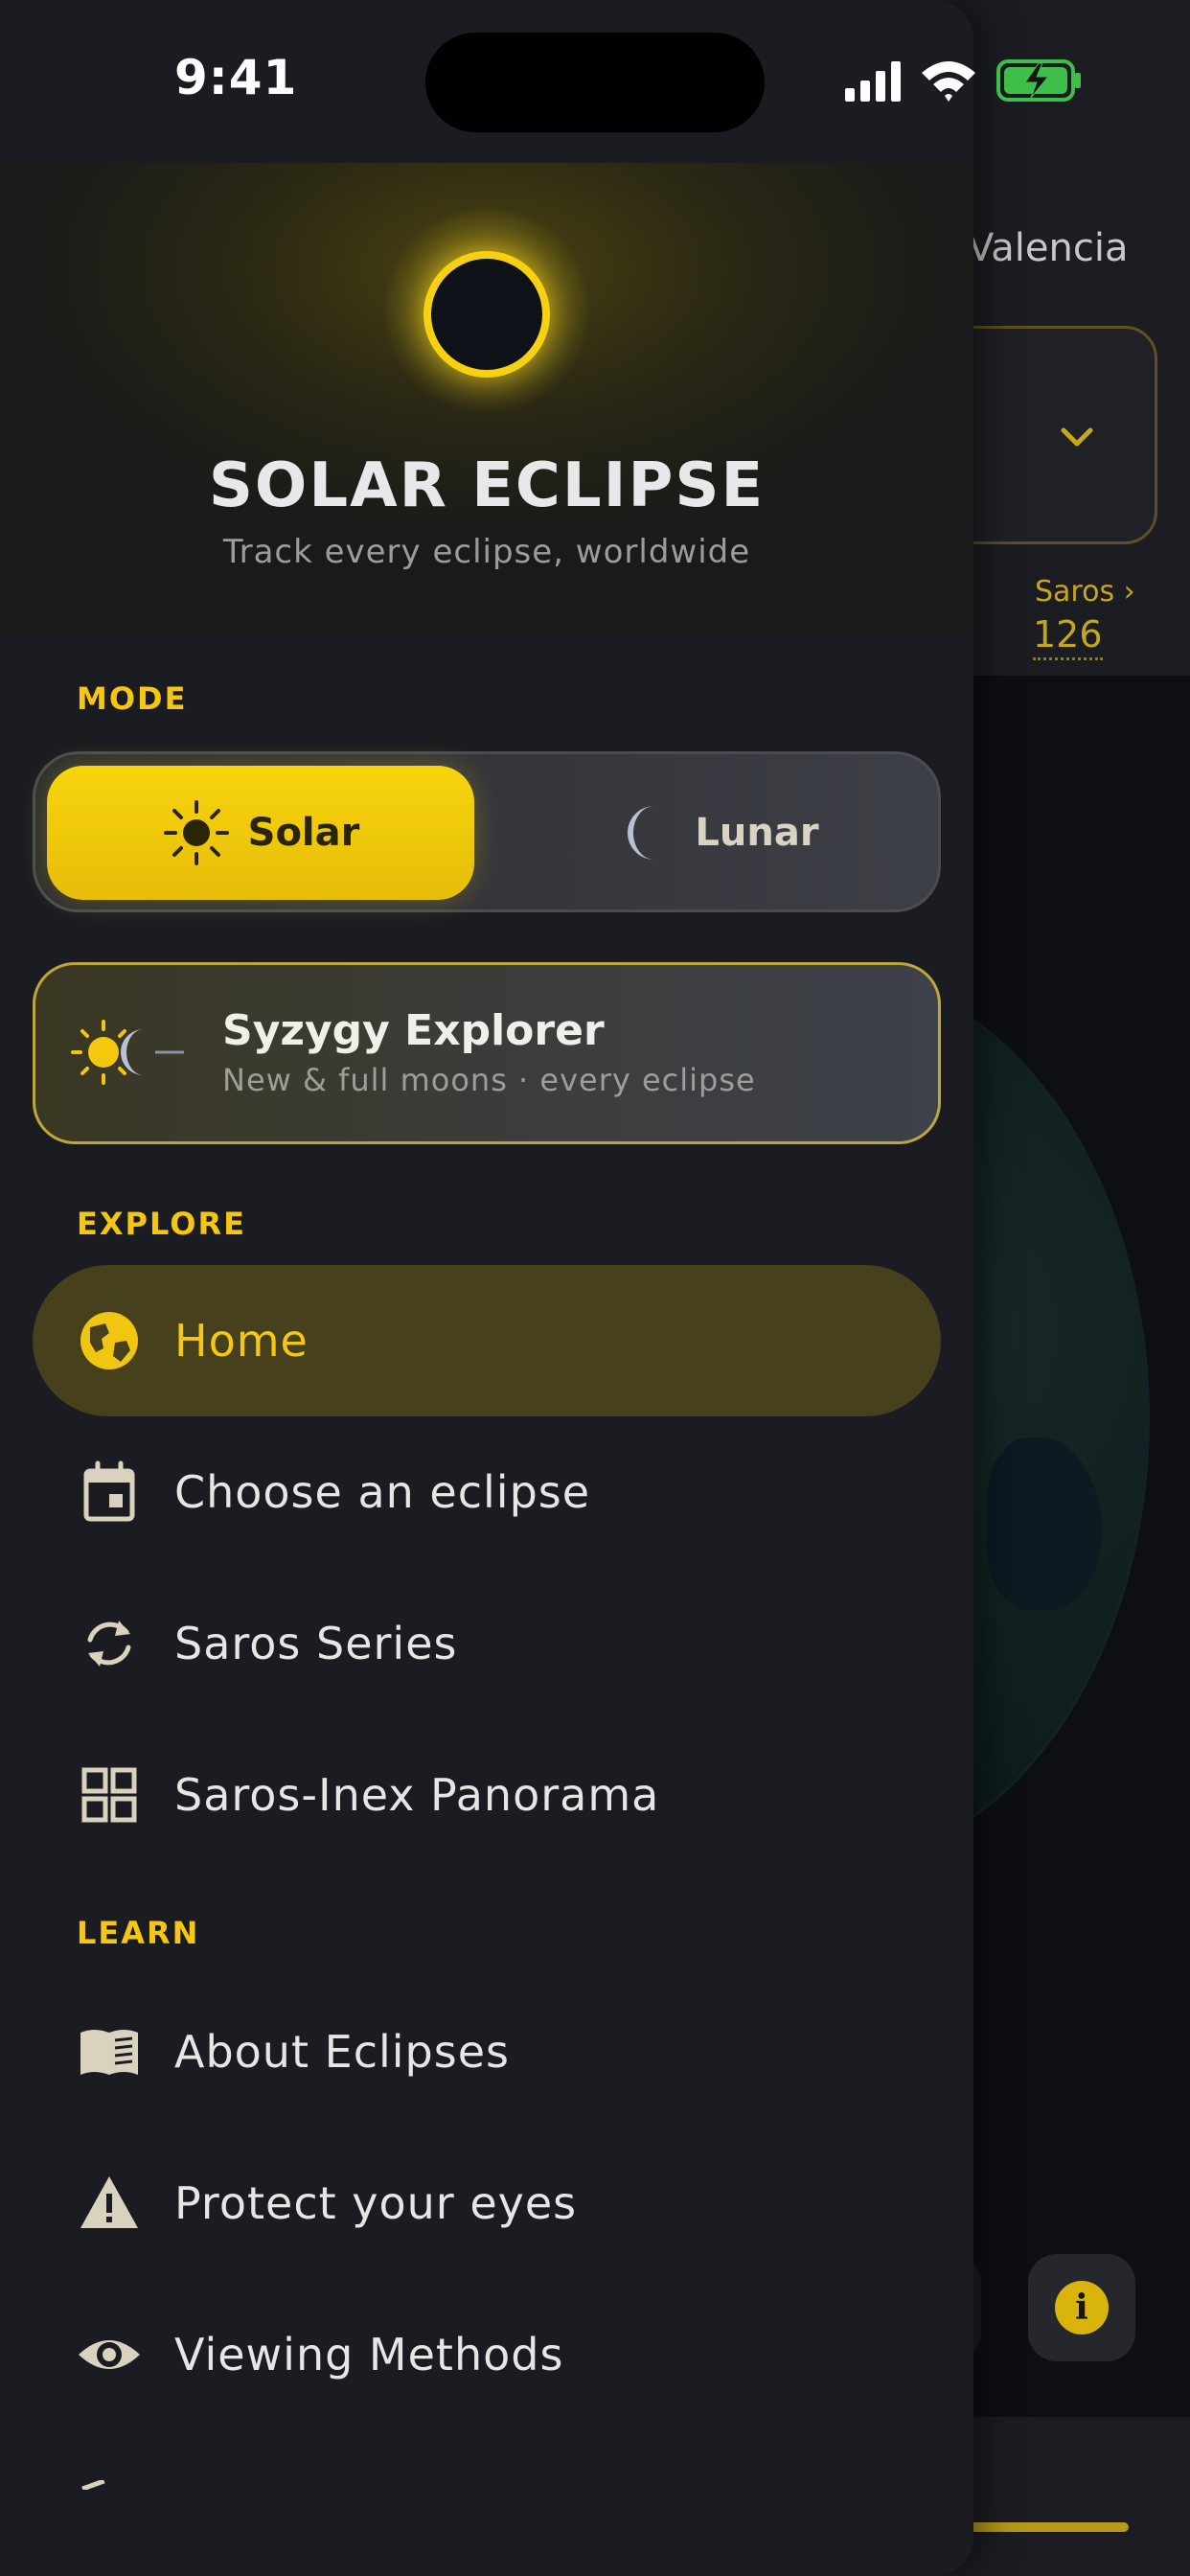 This screenshot has width=1190, height=2576. Describe the element at coordinates (342, 2052) in the screenshot. I see `nav-label-about-eclipses: About Eclipses` at that location.